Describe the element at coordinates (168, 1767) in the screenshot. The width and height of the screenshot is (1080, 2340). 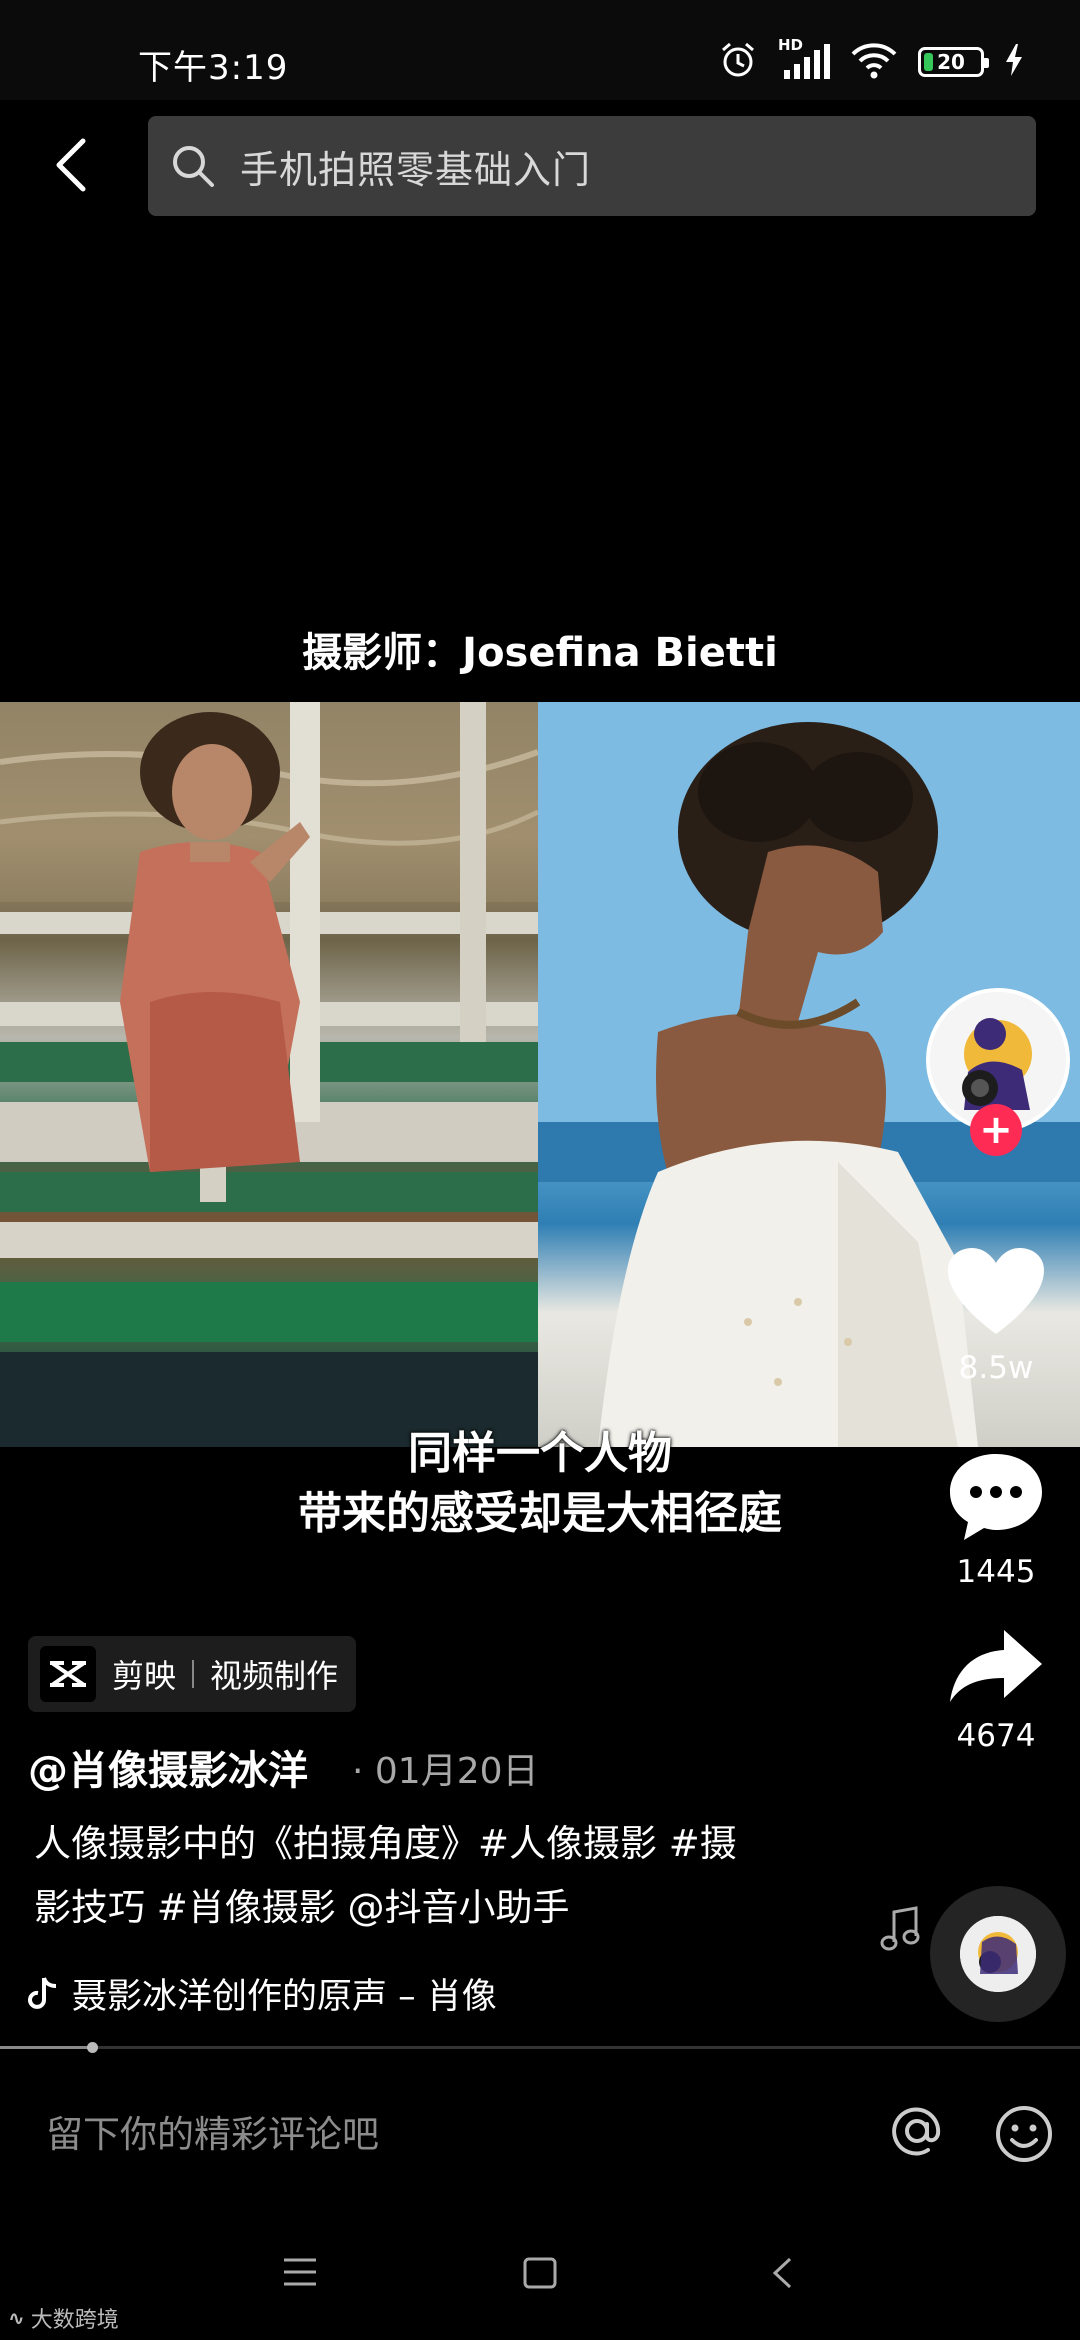
I see `author-name: @肖像摄影冰洋` at that location.